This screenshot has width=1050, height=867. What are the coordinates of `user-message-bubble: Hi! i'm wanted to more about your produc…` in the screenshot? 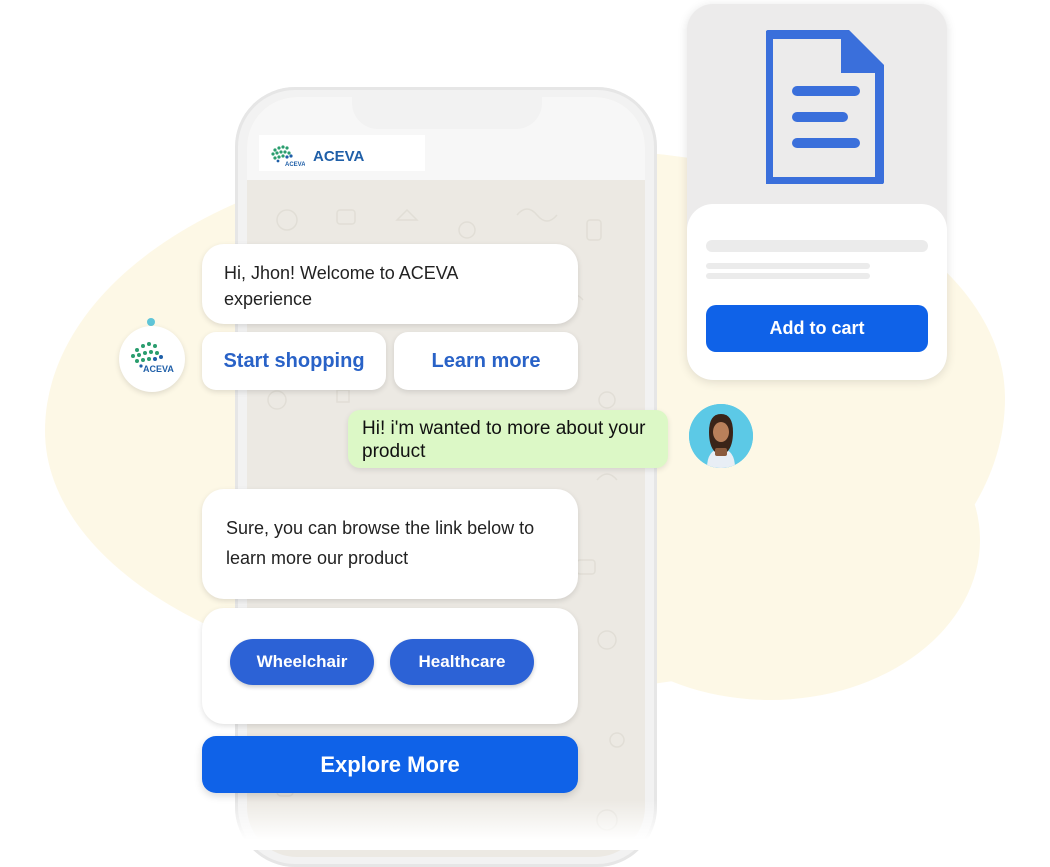 It's located at (508, 439).